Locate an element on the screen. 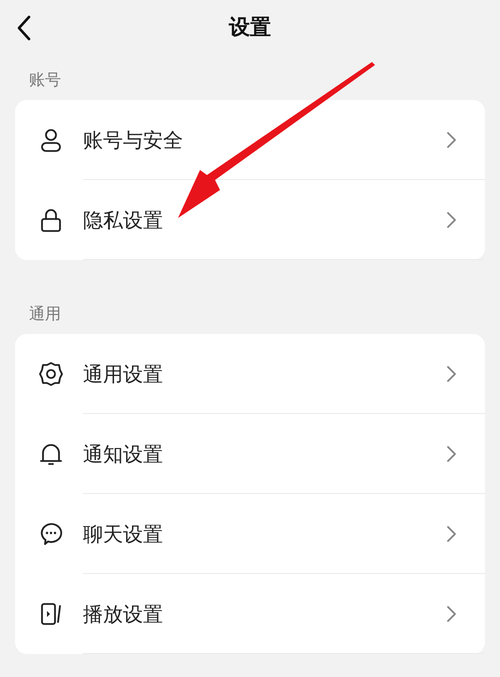 This screenshot has width=500, height=677. lock-icon is located at coordinates (51, 220).